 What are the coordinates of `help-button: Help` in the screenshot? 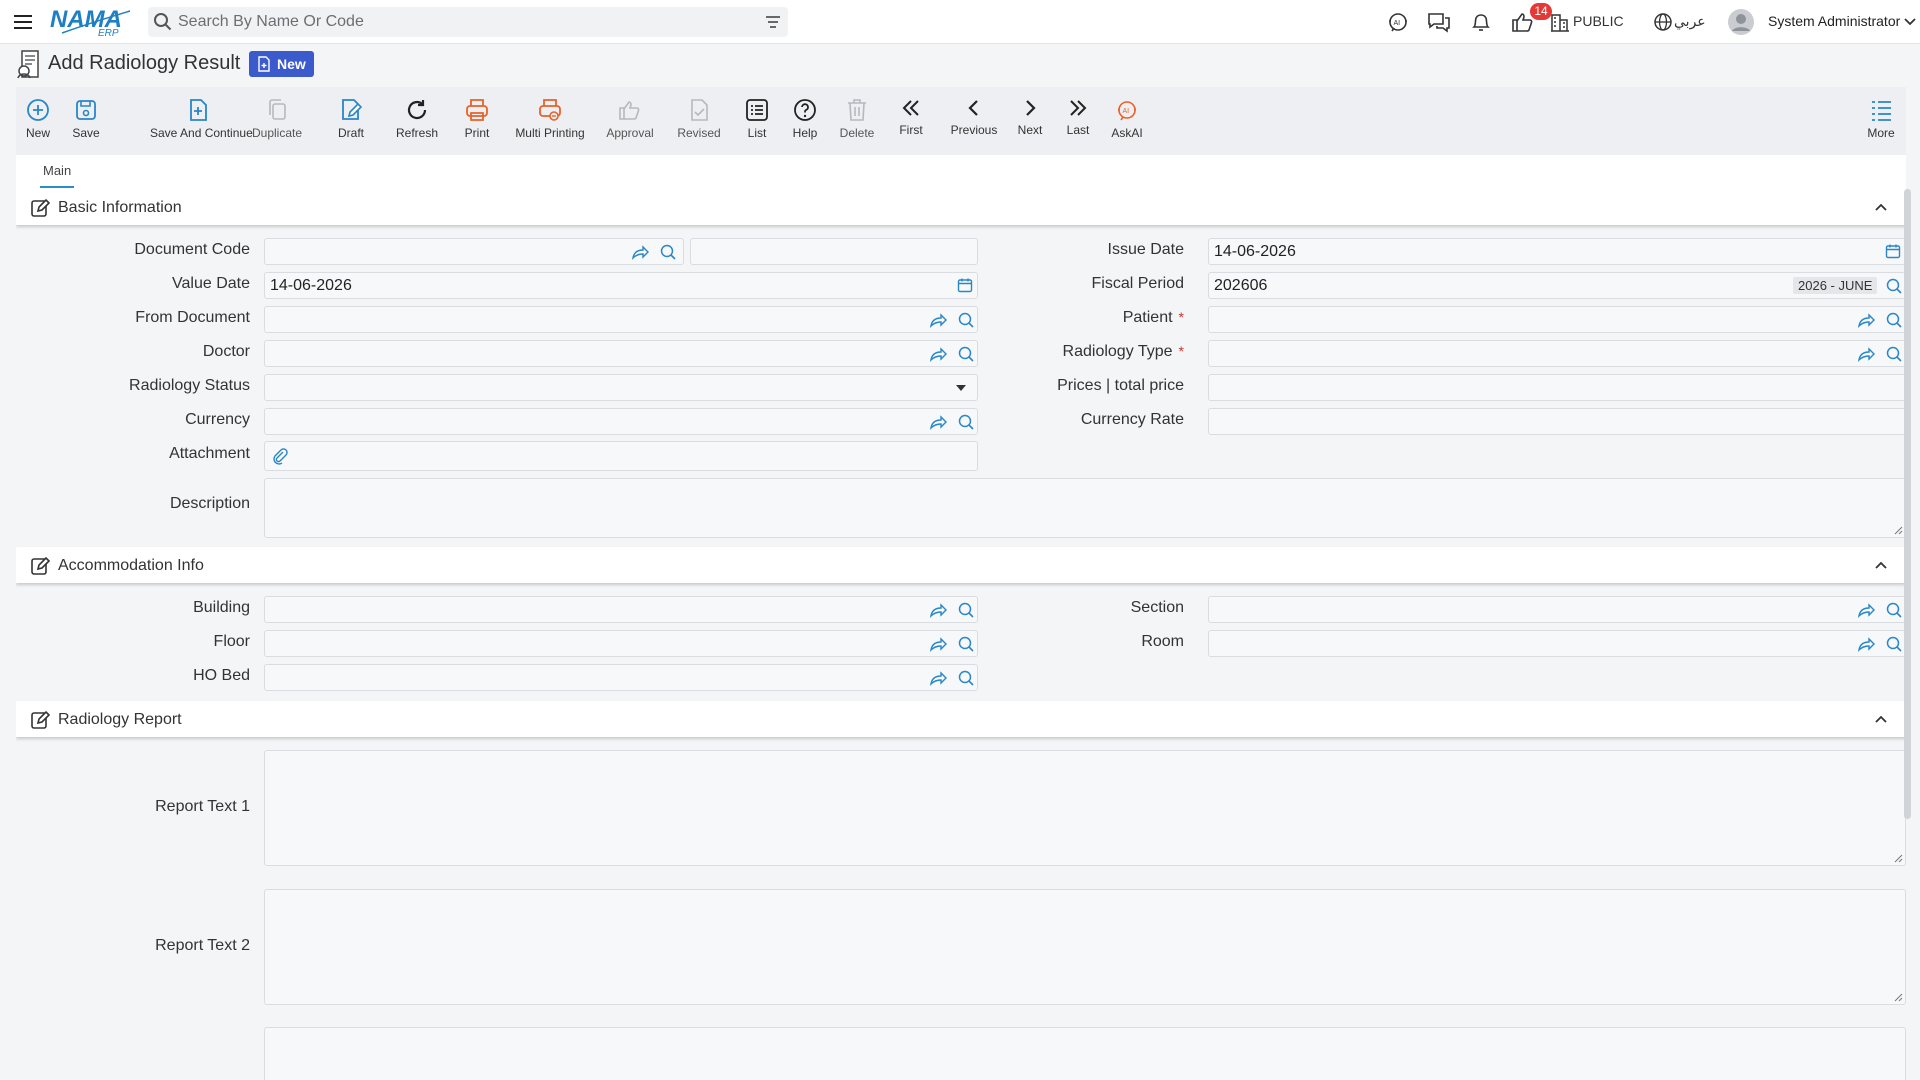 It's located at (805, 121).